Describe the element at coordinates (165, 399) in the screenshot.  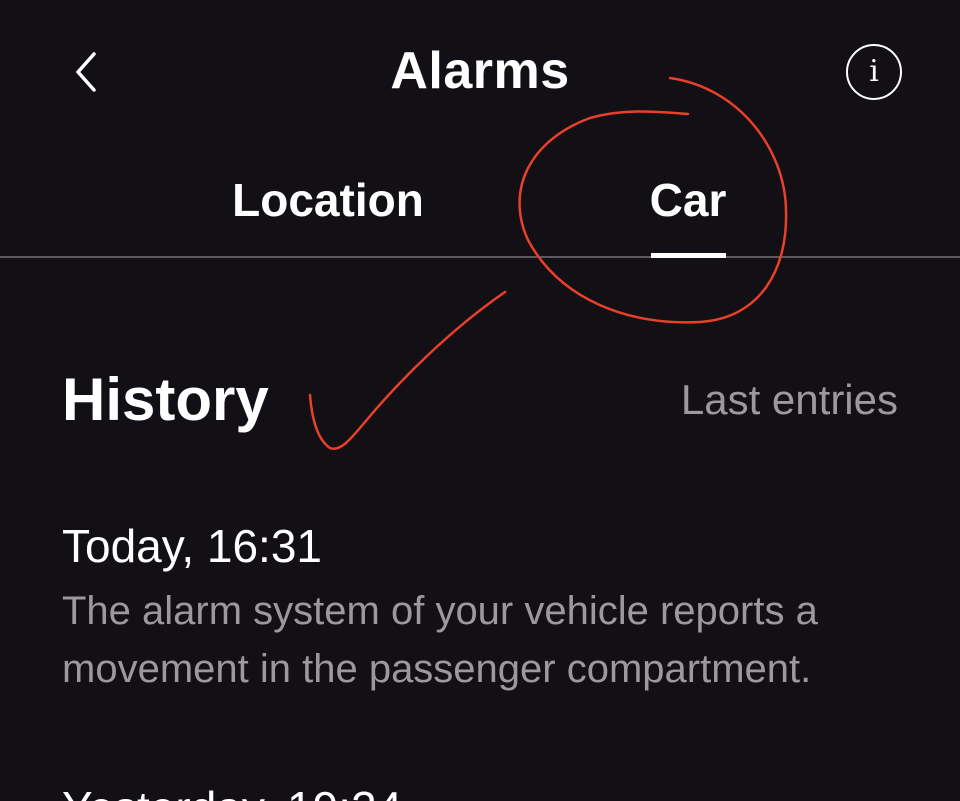
I see `history-title: History` at that location.